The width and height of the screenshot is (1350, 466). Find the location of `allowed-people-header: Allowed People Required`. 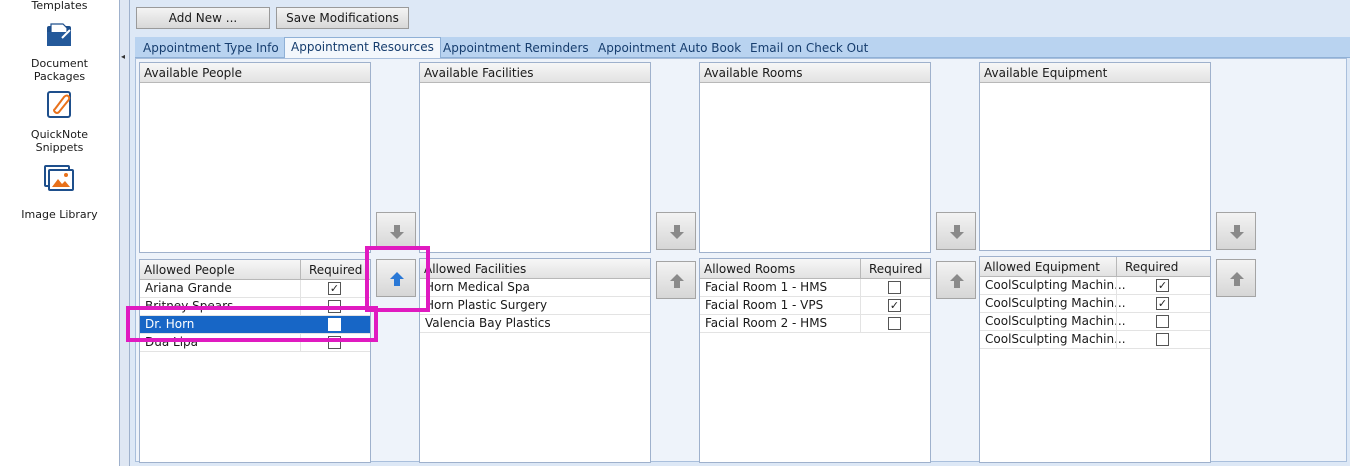

allowed-people-header: Allowed People Required is located at coordinates (255, 270).